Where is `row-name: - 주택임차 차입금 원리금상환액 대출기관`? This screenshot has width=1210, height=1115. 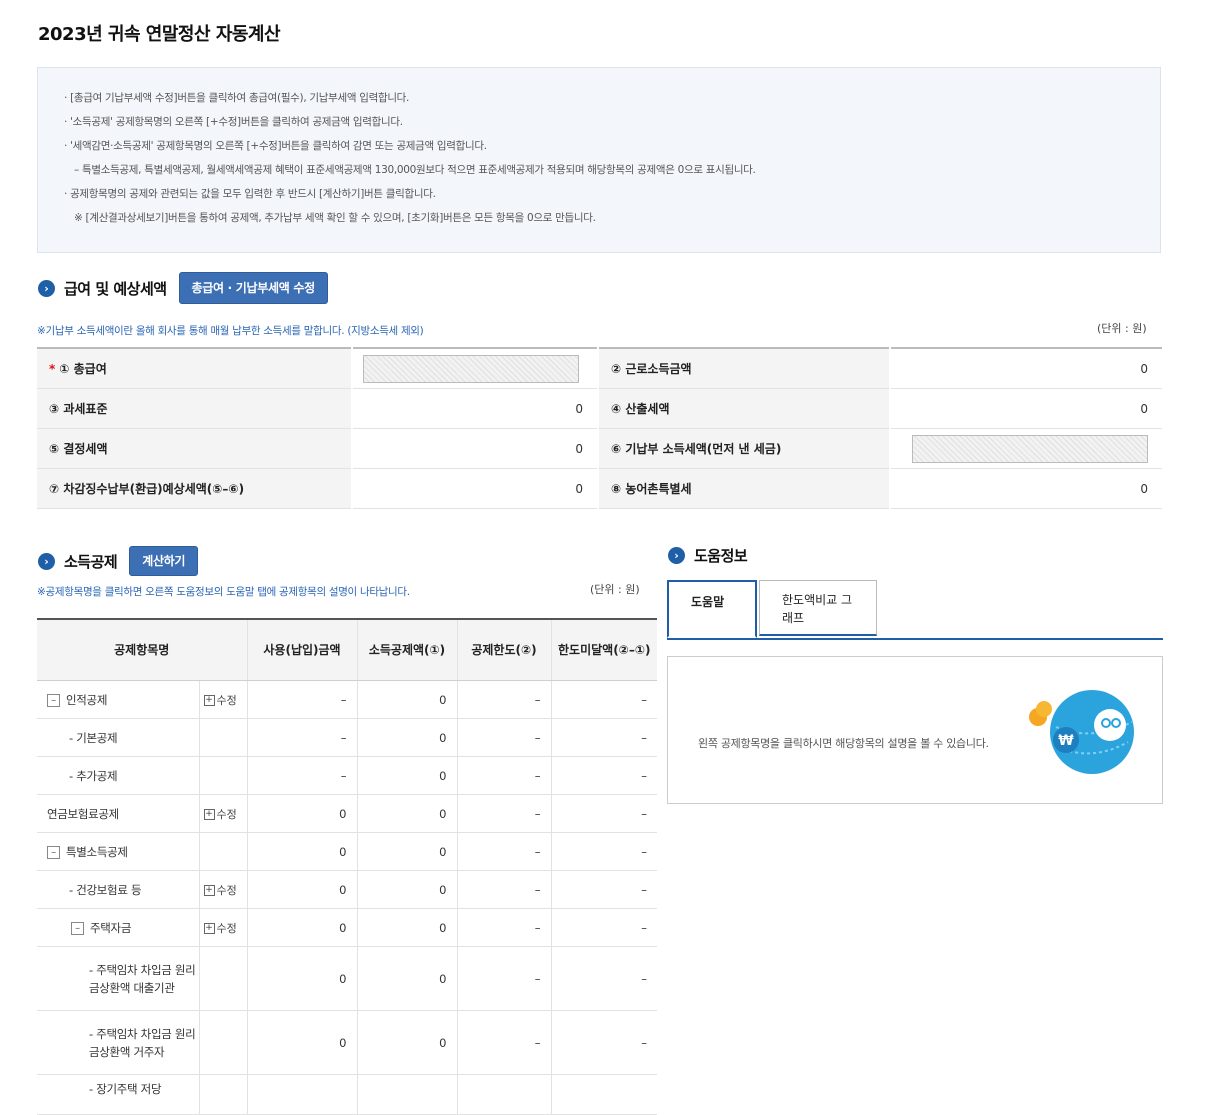 row-name: - 주택임차 차입금 원리금상환액 대출기관 is located at coordinates (118, 978).